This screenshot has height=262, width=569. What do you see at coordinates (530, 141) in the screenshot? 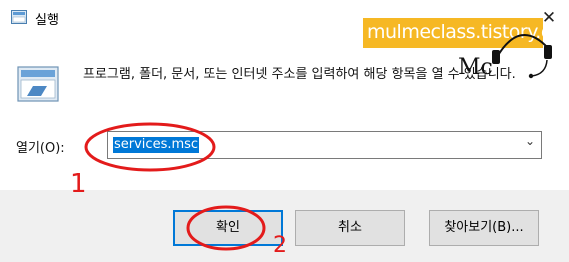
I see `chevron-down-icon: ⌄` at bounding box center [530, 141].